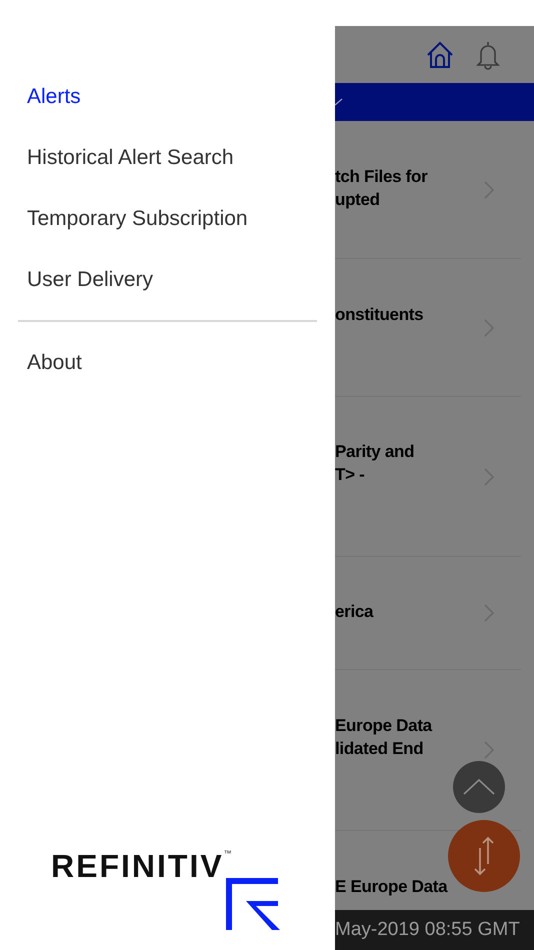 The image size is (534, 950). I want to click on alert-title: onstituents, so click(379, 314).